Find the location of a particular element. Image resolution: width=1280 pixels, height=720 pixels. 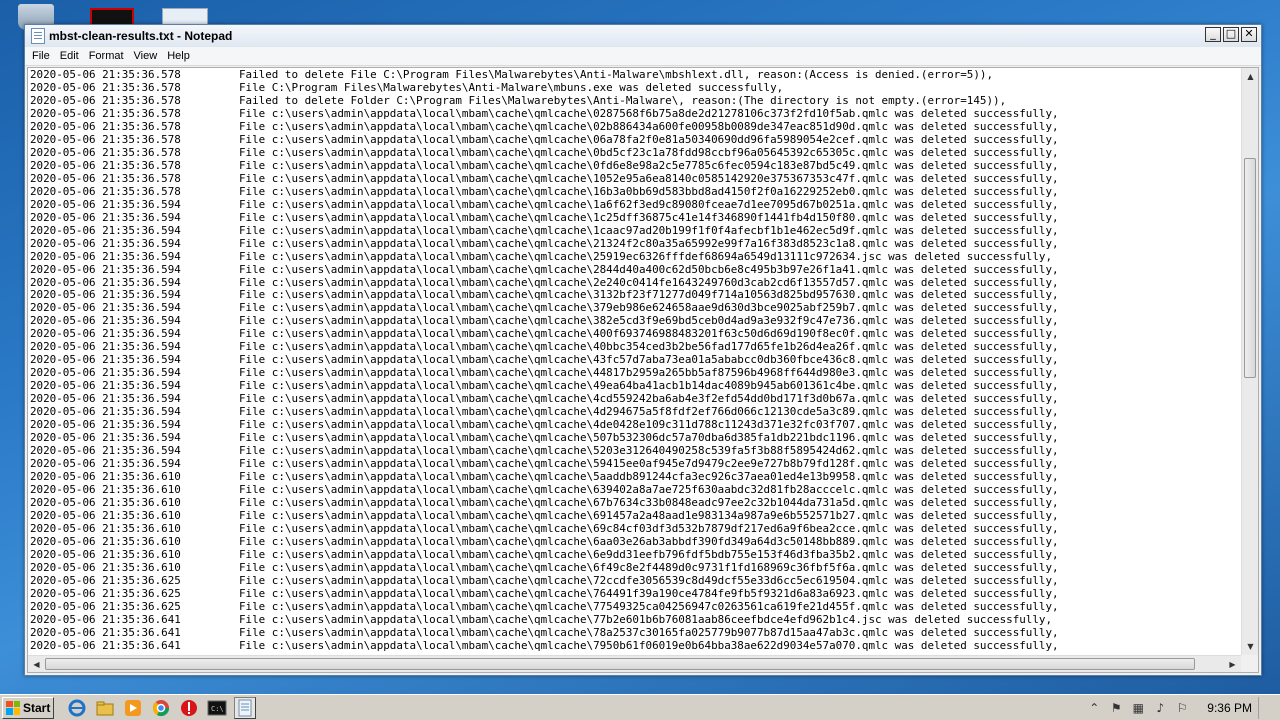

command-prompt-icon: C:\ is located at coordinates (217, 708).